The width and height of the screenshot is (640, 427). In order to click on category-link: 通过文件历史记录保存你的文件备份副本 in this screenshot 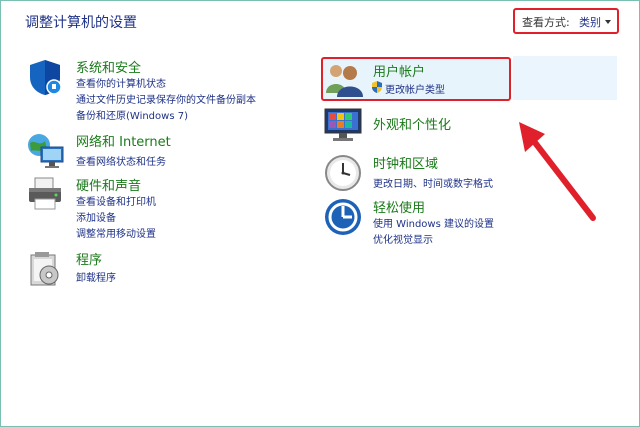, I will do `click(166, 98)`.